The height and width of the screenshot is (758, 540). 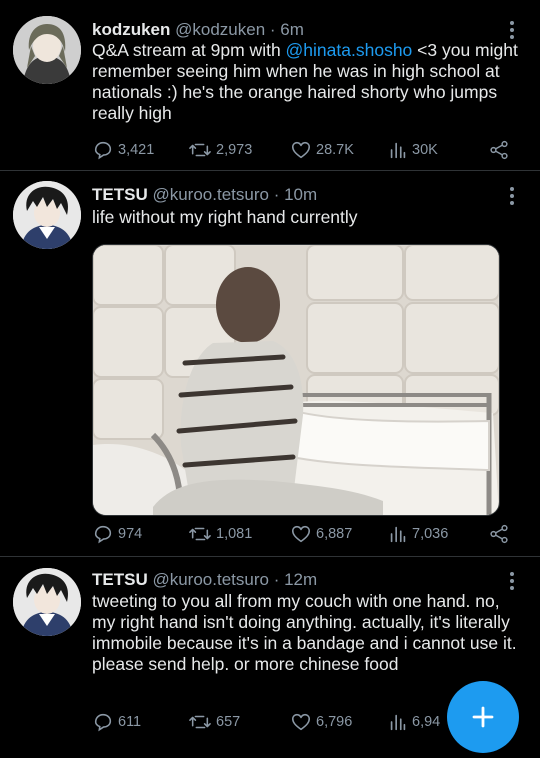 I want to click on tweet-header: kodzuken @kodzuken · 6m, so click(x=198, y=30).